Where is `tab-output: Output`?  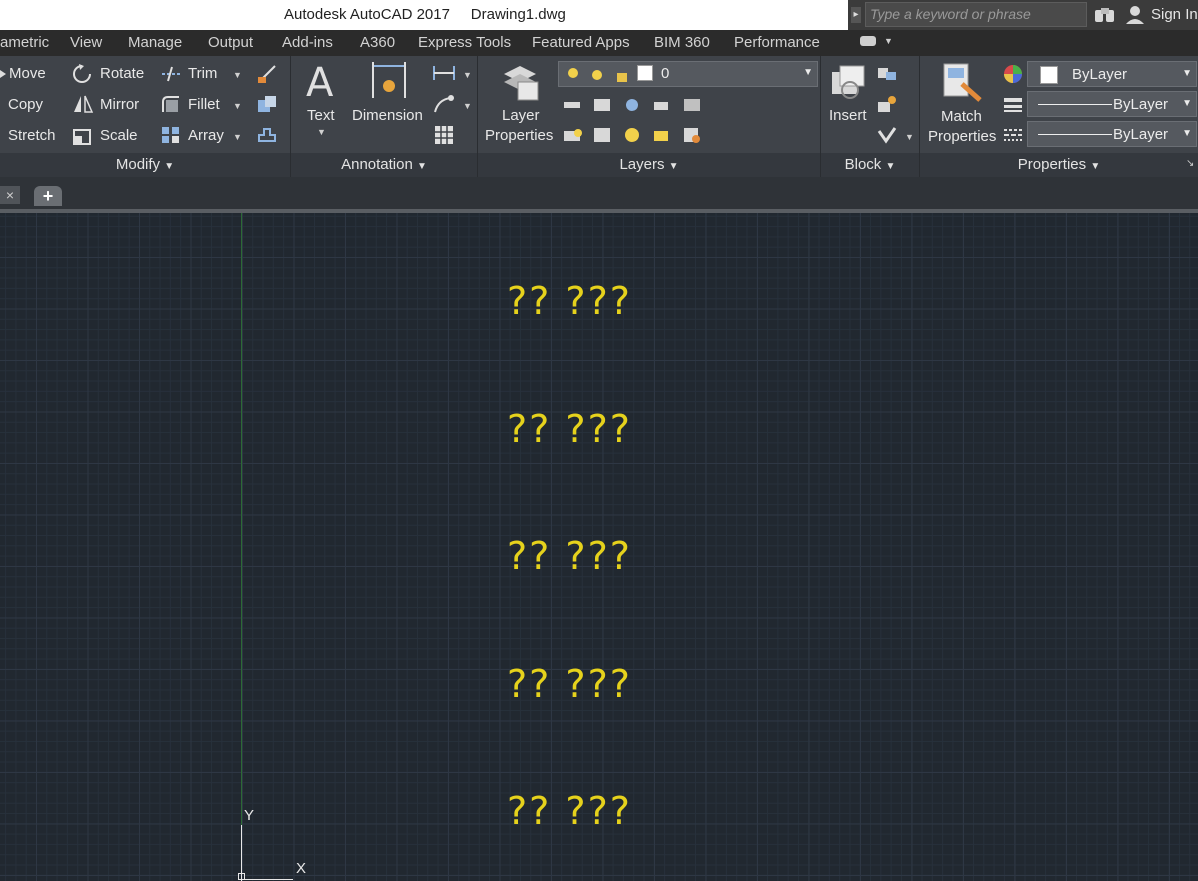 tab-output: Output is located at coordinates (230, 42).